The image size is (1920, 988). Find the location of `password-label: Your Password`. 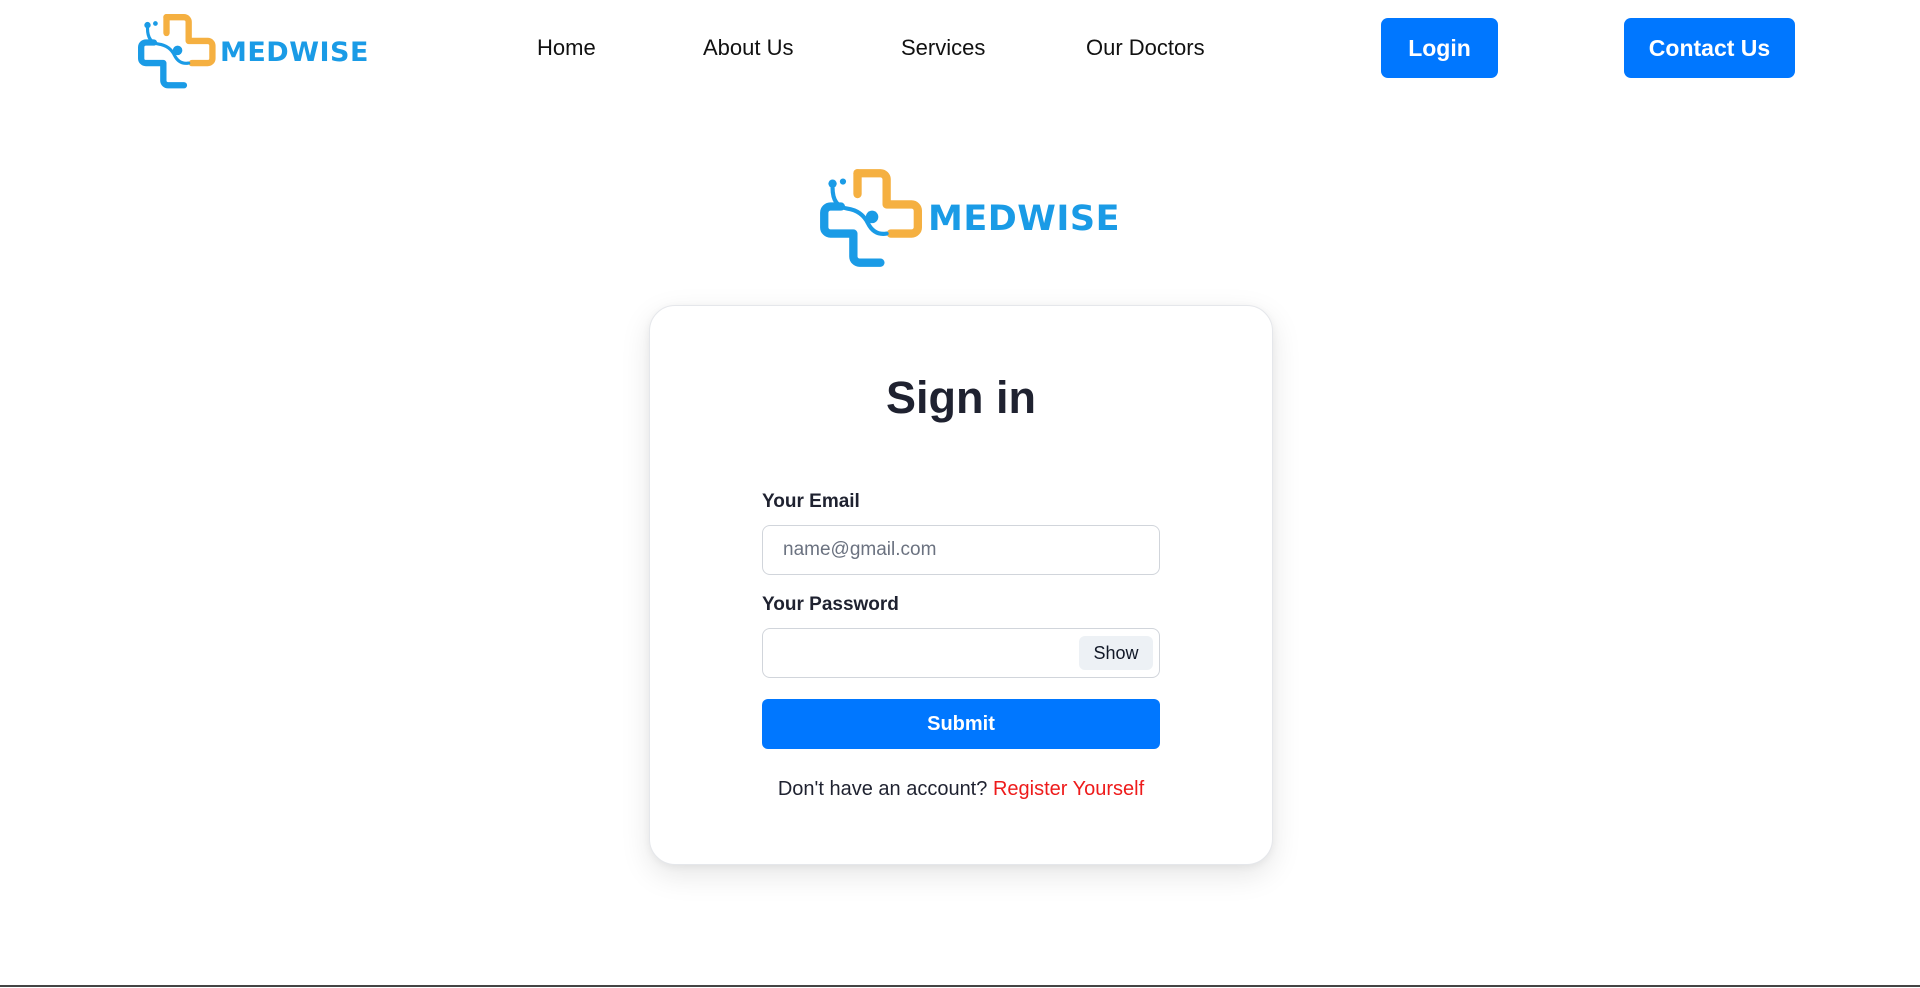

password-label: Your Password is located at coordinates (830, 604).